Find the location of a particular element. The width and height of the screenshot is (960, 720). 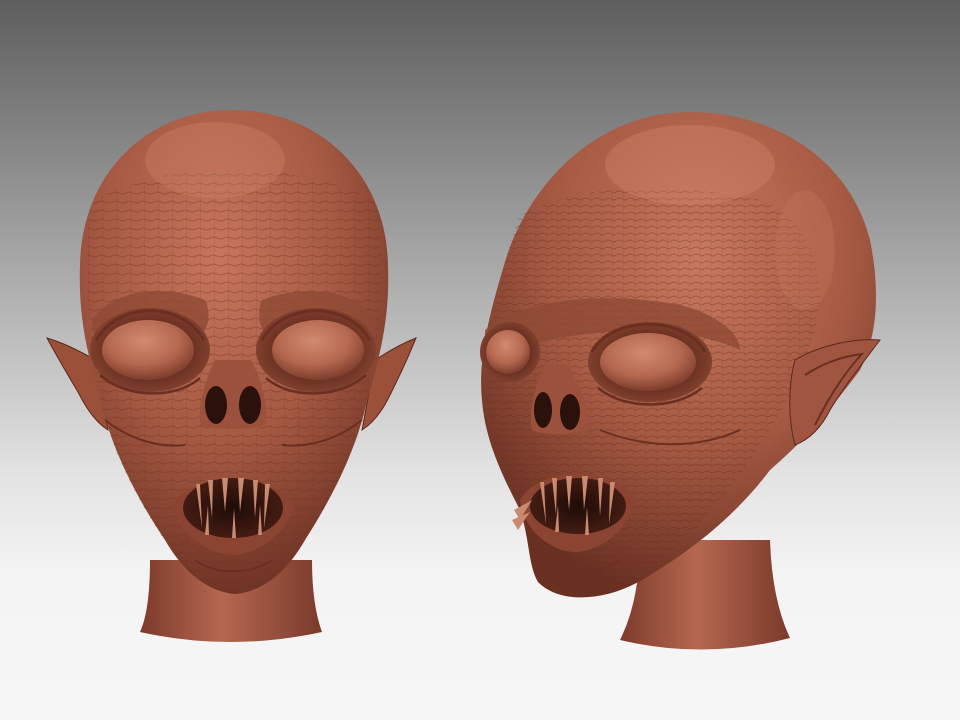

front-left-eye is located at coordinates (148, 350).